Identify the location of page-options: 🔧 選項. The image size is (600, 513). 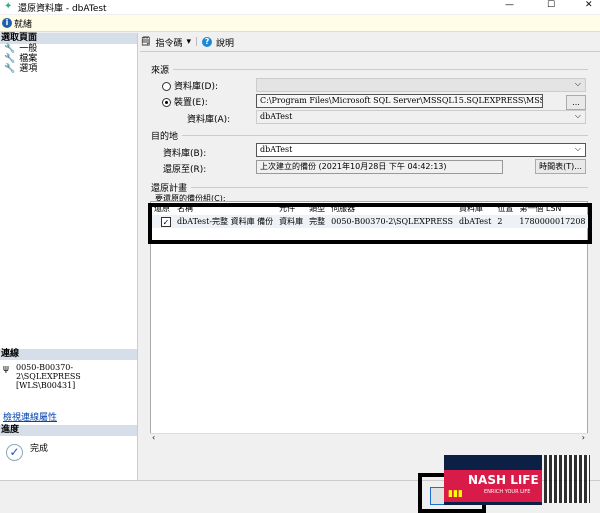
(68, 69).